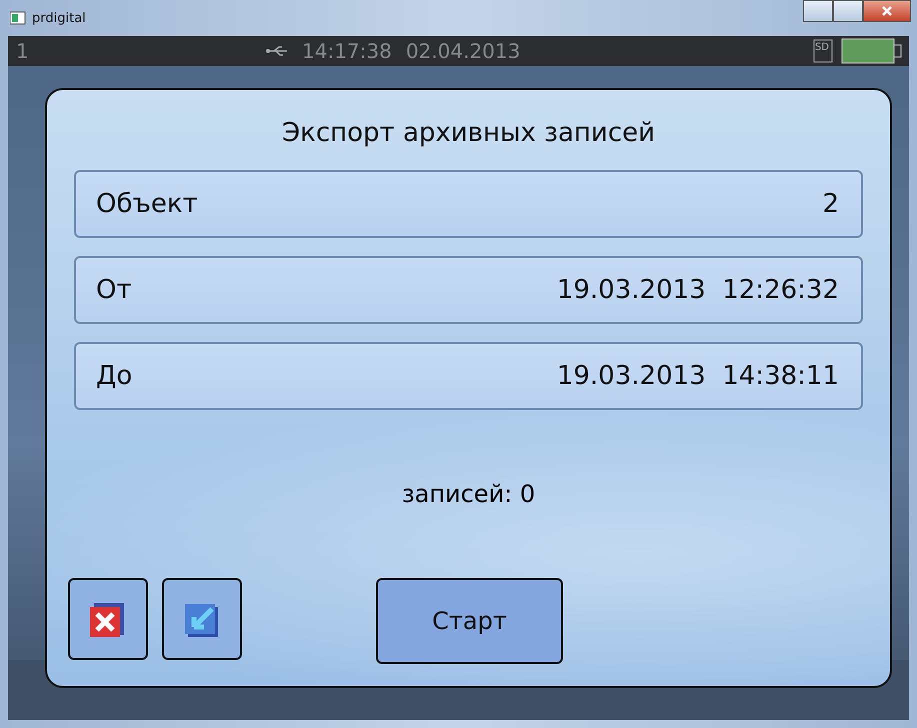 Image resolution: width=917 pixels, height=728 pixels. What do you see at coordinates (463, 51) in the screenshot?
I see `status-date: 02.04.2013` at bounding box center [463, 51].